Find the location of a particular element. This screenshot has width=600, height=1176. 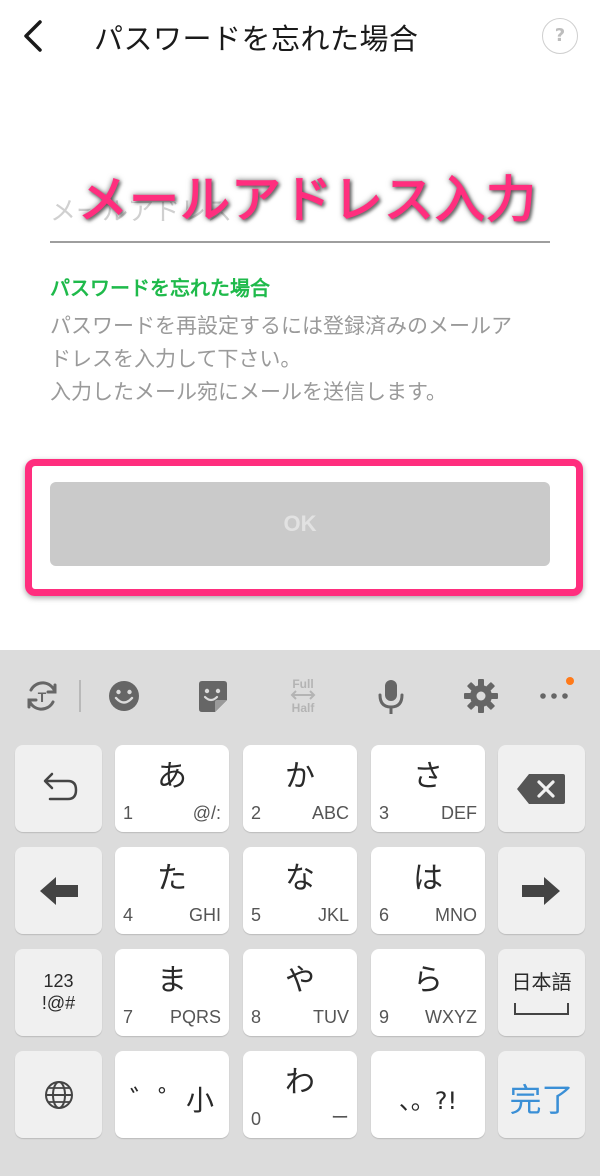

key-kana: な is located at coordinates (300, 878).